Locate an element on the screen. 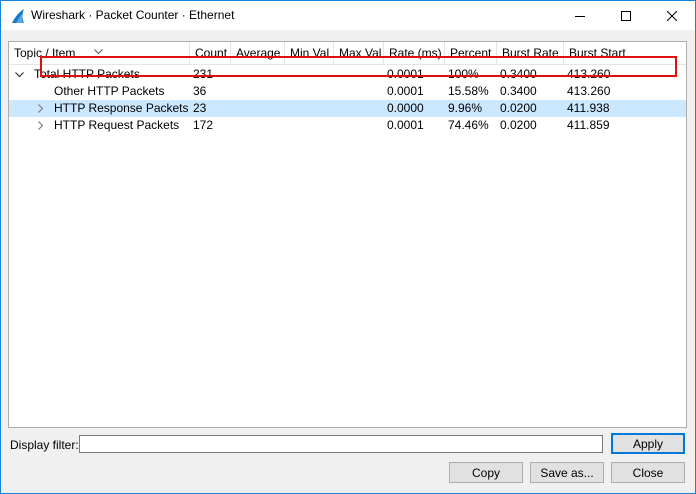  close-button: Close is located at coordinates (648, 472).